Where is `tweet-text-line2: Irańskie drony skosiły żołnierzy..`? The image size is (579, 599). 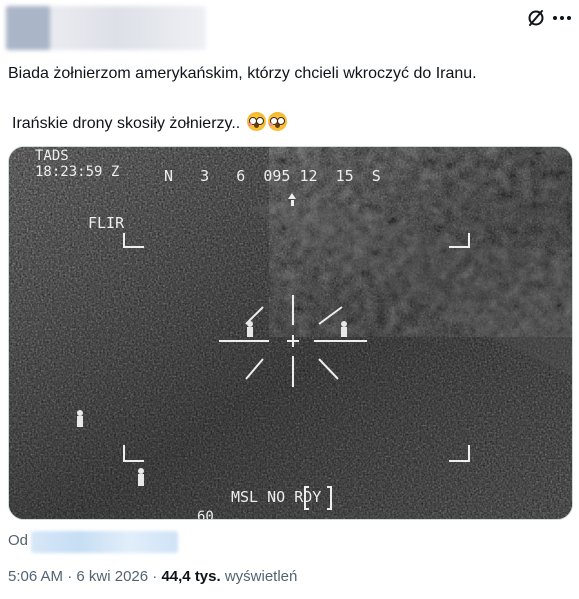 tweet-text-line2: Irańskie drony skosiły żołnierzy.. is located at coordinates (149, 123).